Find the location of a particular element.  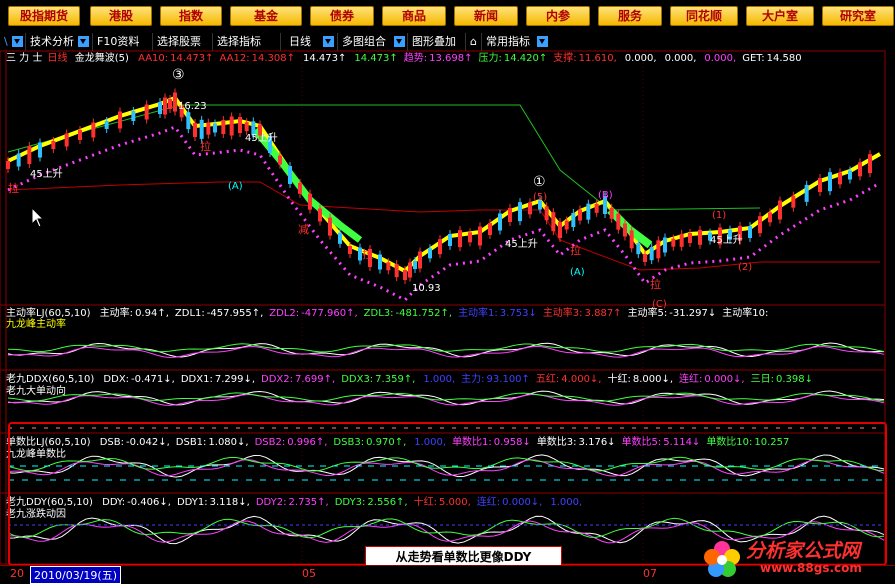

panel2-param: 十红: 8.000↓, is located at coordinates (640, 379).